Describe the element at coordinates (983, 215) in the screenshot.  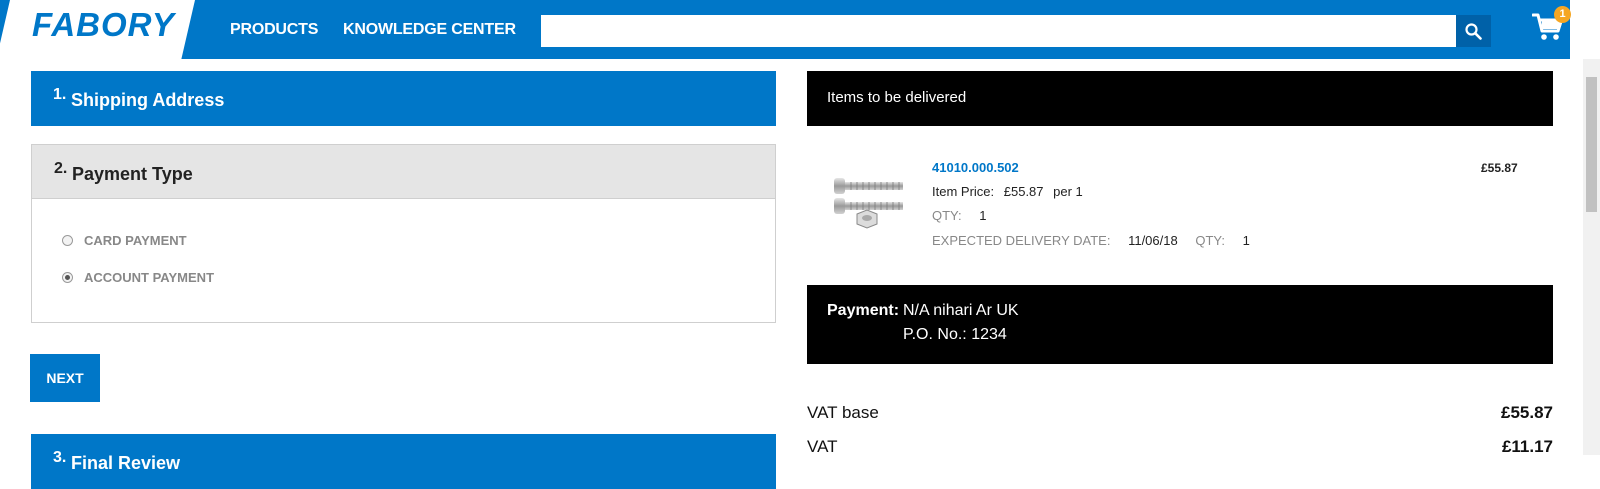
I see `qty-value: 1` at that location.